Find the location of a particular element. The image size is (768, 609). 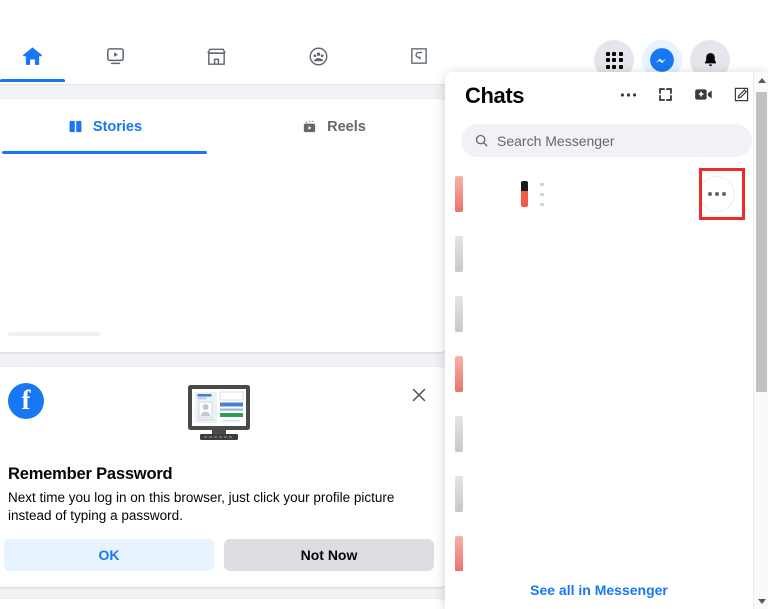

chats-scrollbar is located at coordinates (760, 340).